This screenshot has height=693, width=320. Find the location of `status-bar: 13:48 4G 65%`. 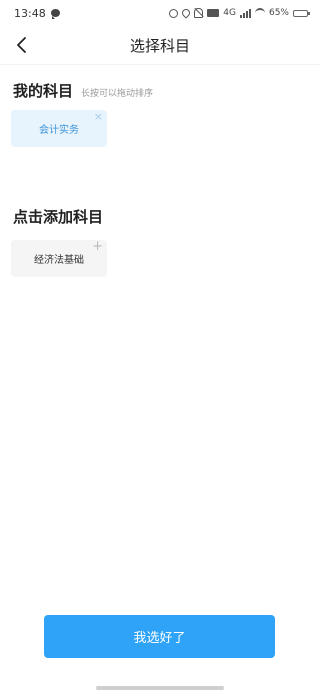

status-bar: 13:48 4G 65% is located at coordinates (160, 13).